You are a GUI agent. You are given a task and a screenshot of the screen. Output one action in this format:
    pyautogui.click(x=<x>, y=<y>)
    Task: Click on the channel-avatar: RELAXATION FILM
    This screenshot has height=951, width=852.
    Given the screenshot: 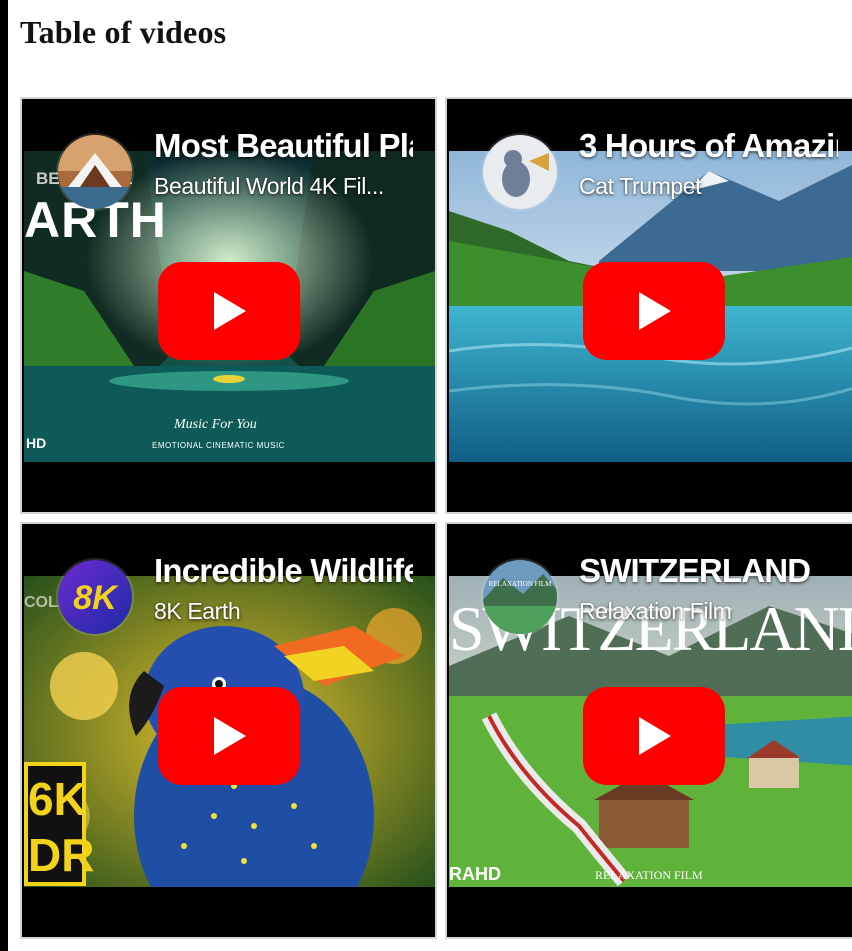 What is the action you would take?
    pyautogui.click(x=520, y=597)
    